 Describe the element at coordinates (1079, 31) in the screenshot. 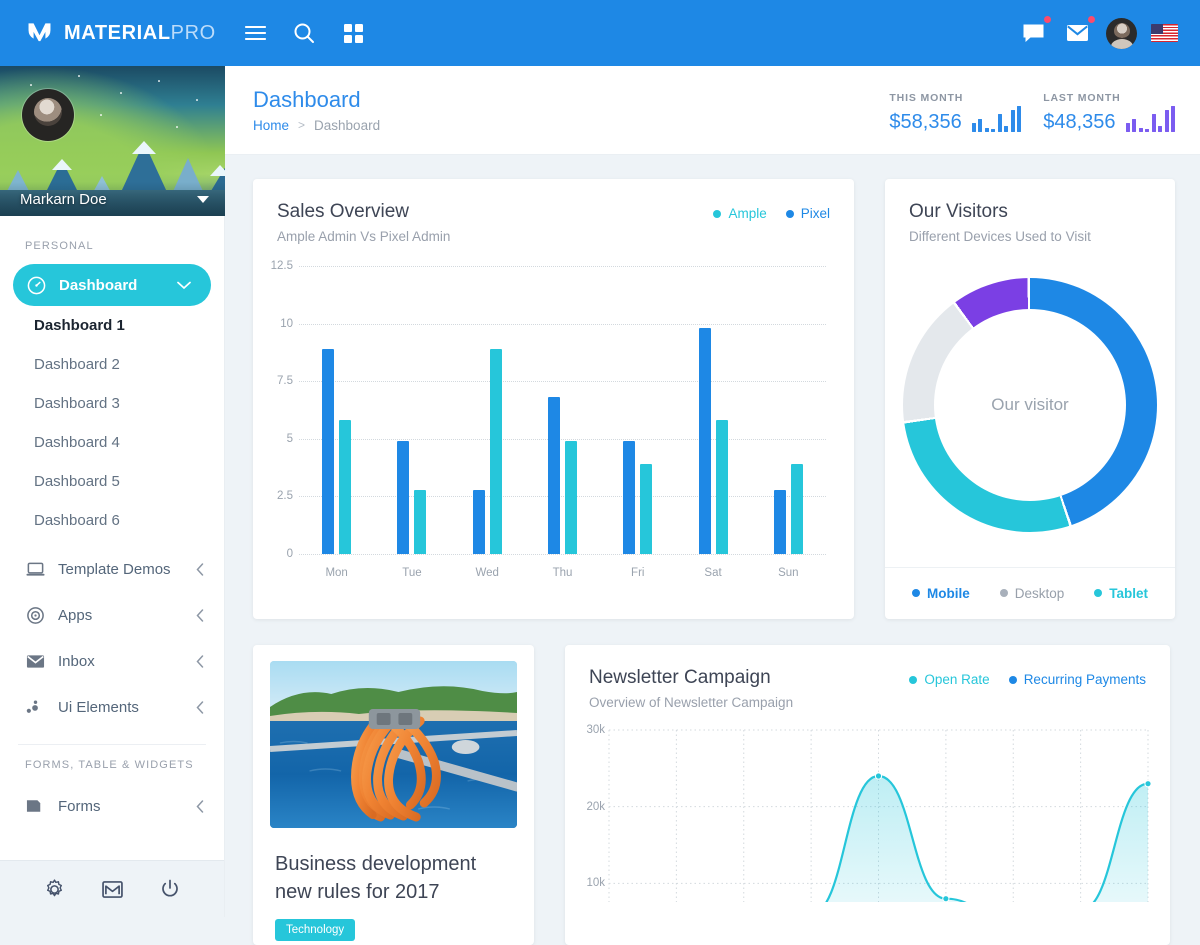

I see `mail-icon` at that location.